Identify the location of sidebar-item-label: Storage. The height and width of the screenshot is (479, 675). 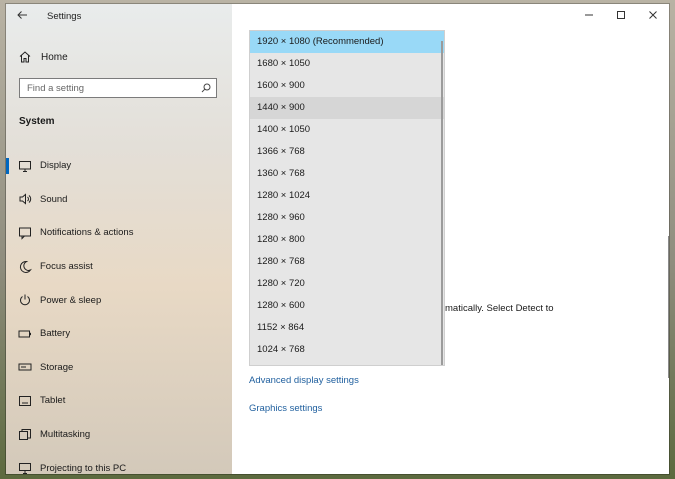
(57, 367).